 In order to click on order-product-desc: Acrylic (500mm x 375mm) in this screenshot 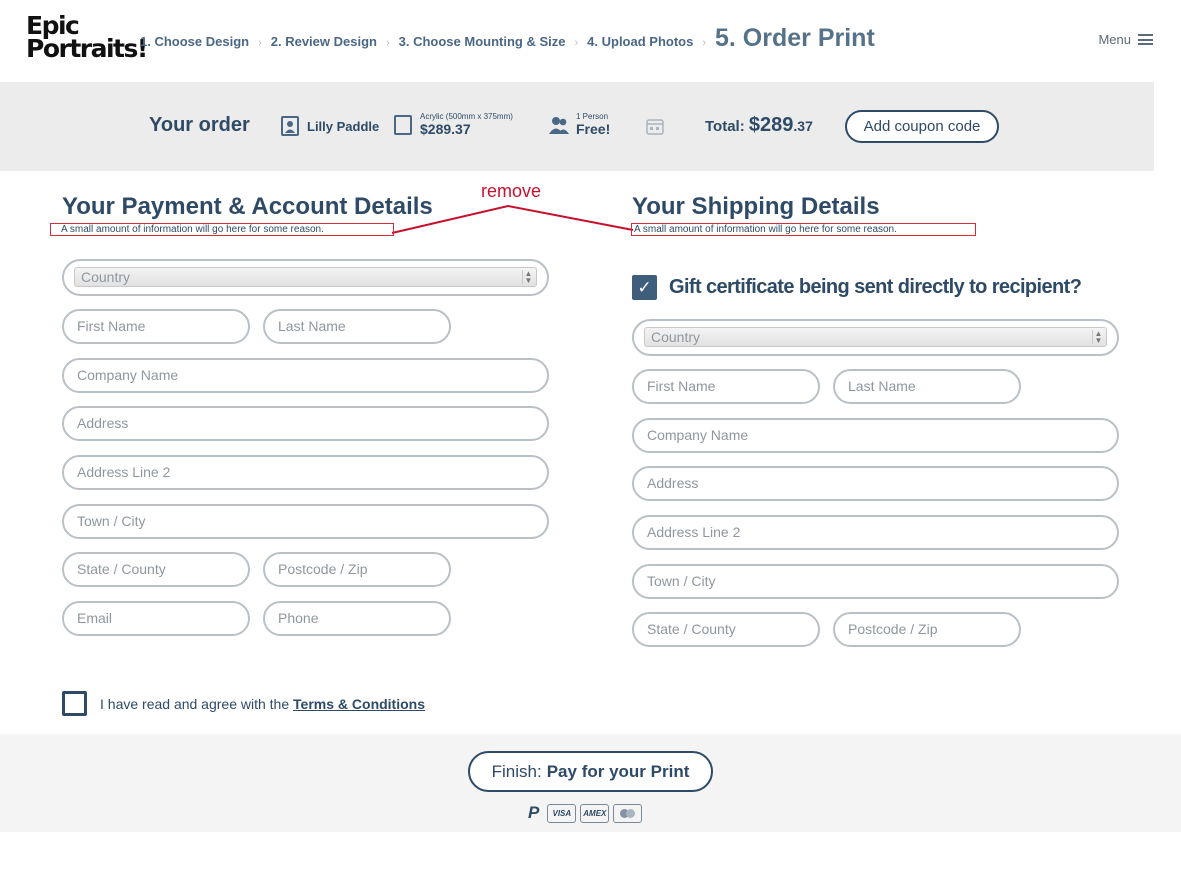, I will do `click(466, 116)`.